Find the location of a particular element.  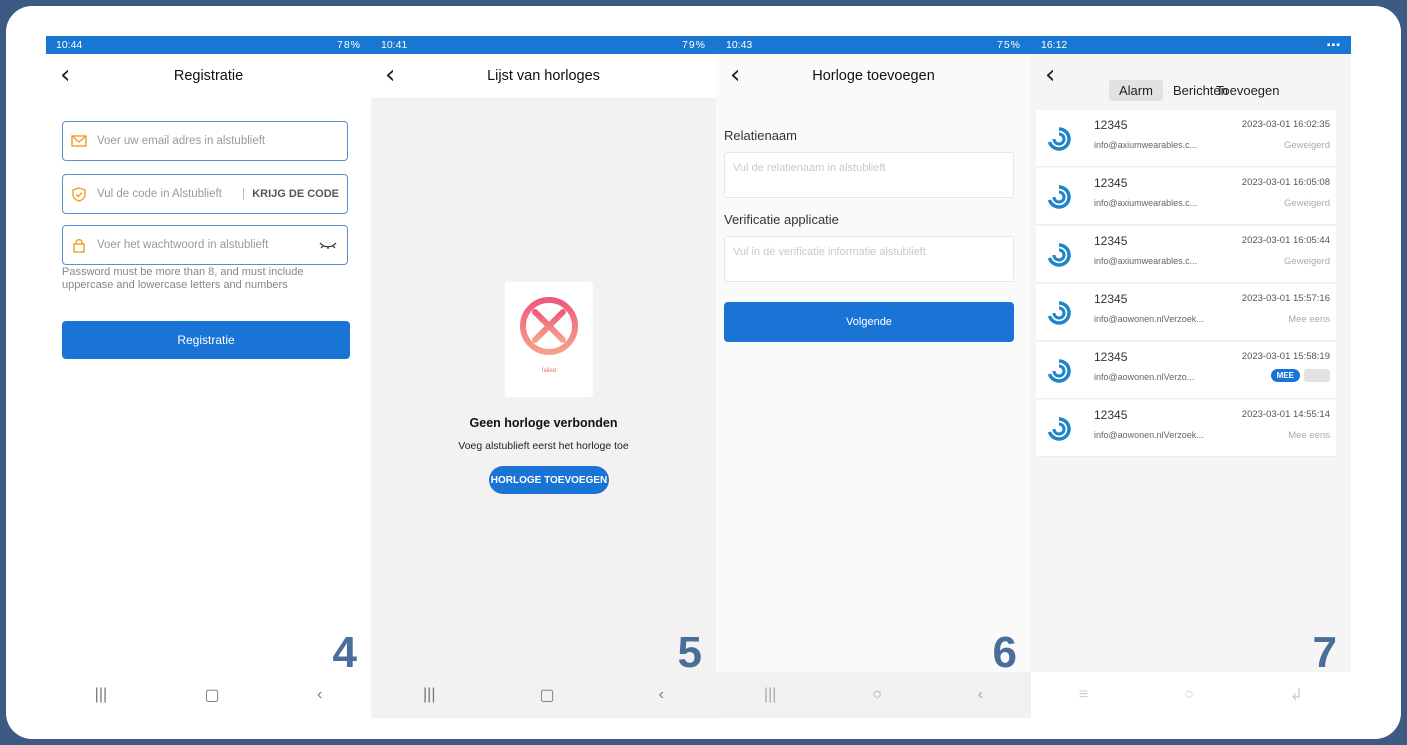

message-date: 2023-03-01 16:05:08 is located at coordinates (1285, 182).